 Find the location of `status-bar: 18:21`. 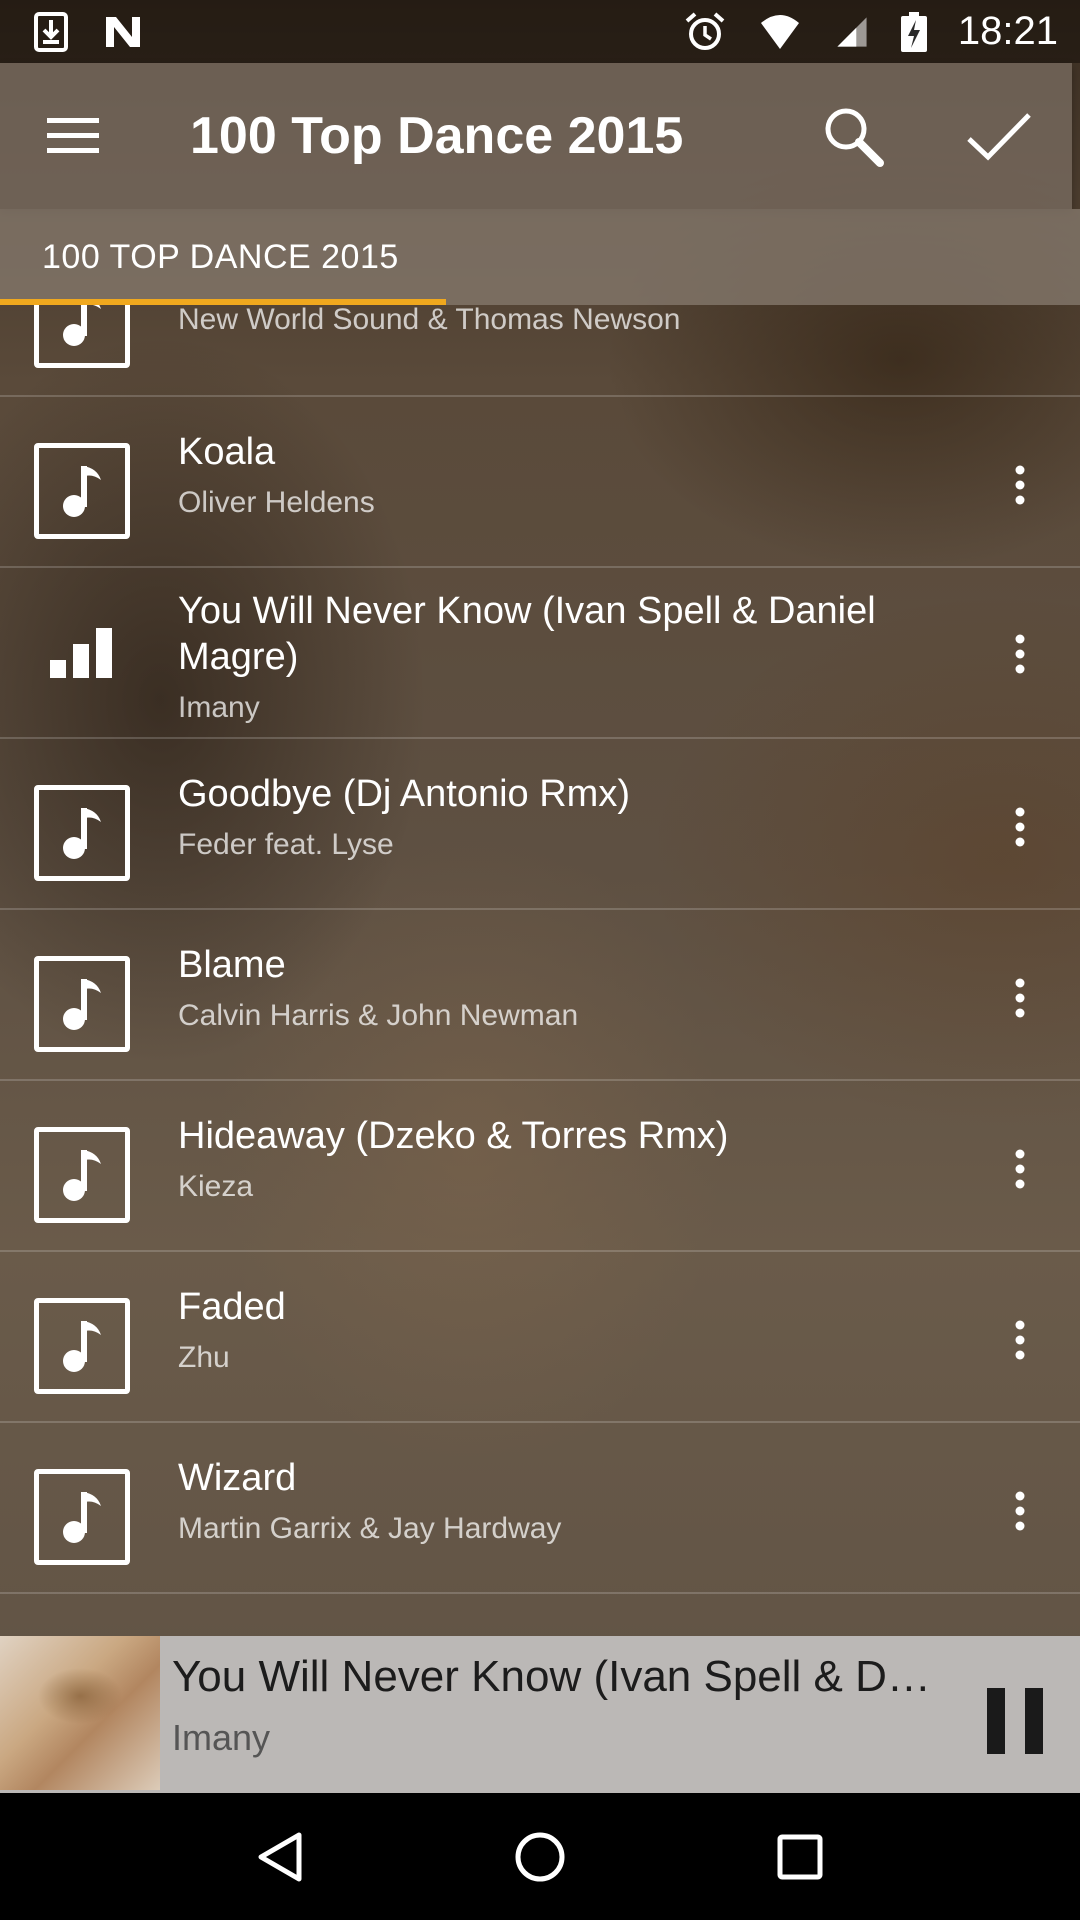

status-bar: 18:21 is located at coordinates (540, 31).